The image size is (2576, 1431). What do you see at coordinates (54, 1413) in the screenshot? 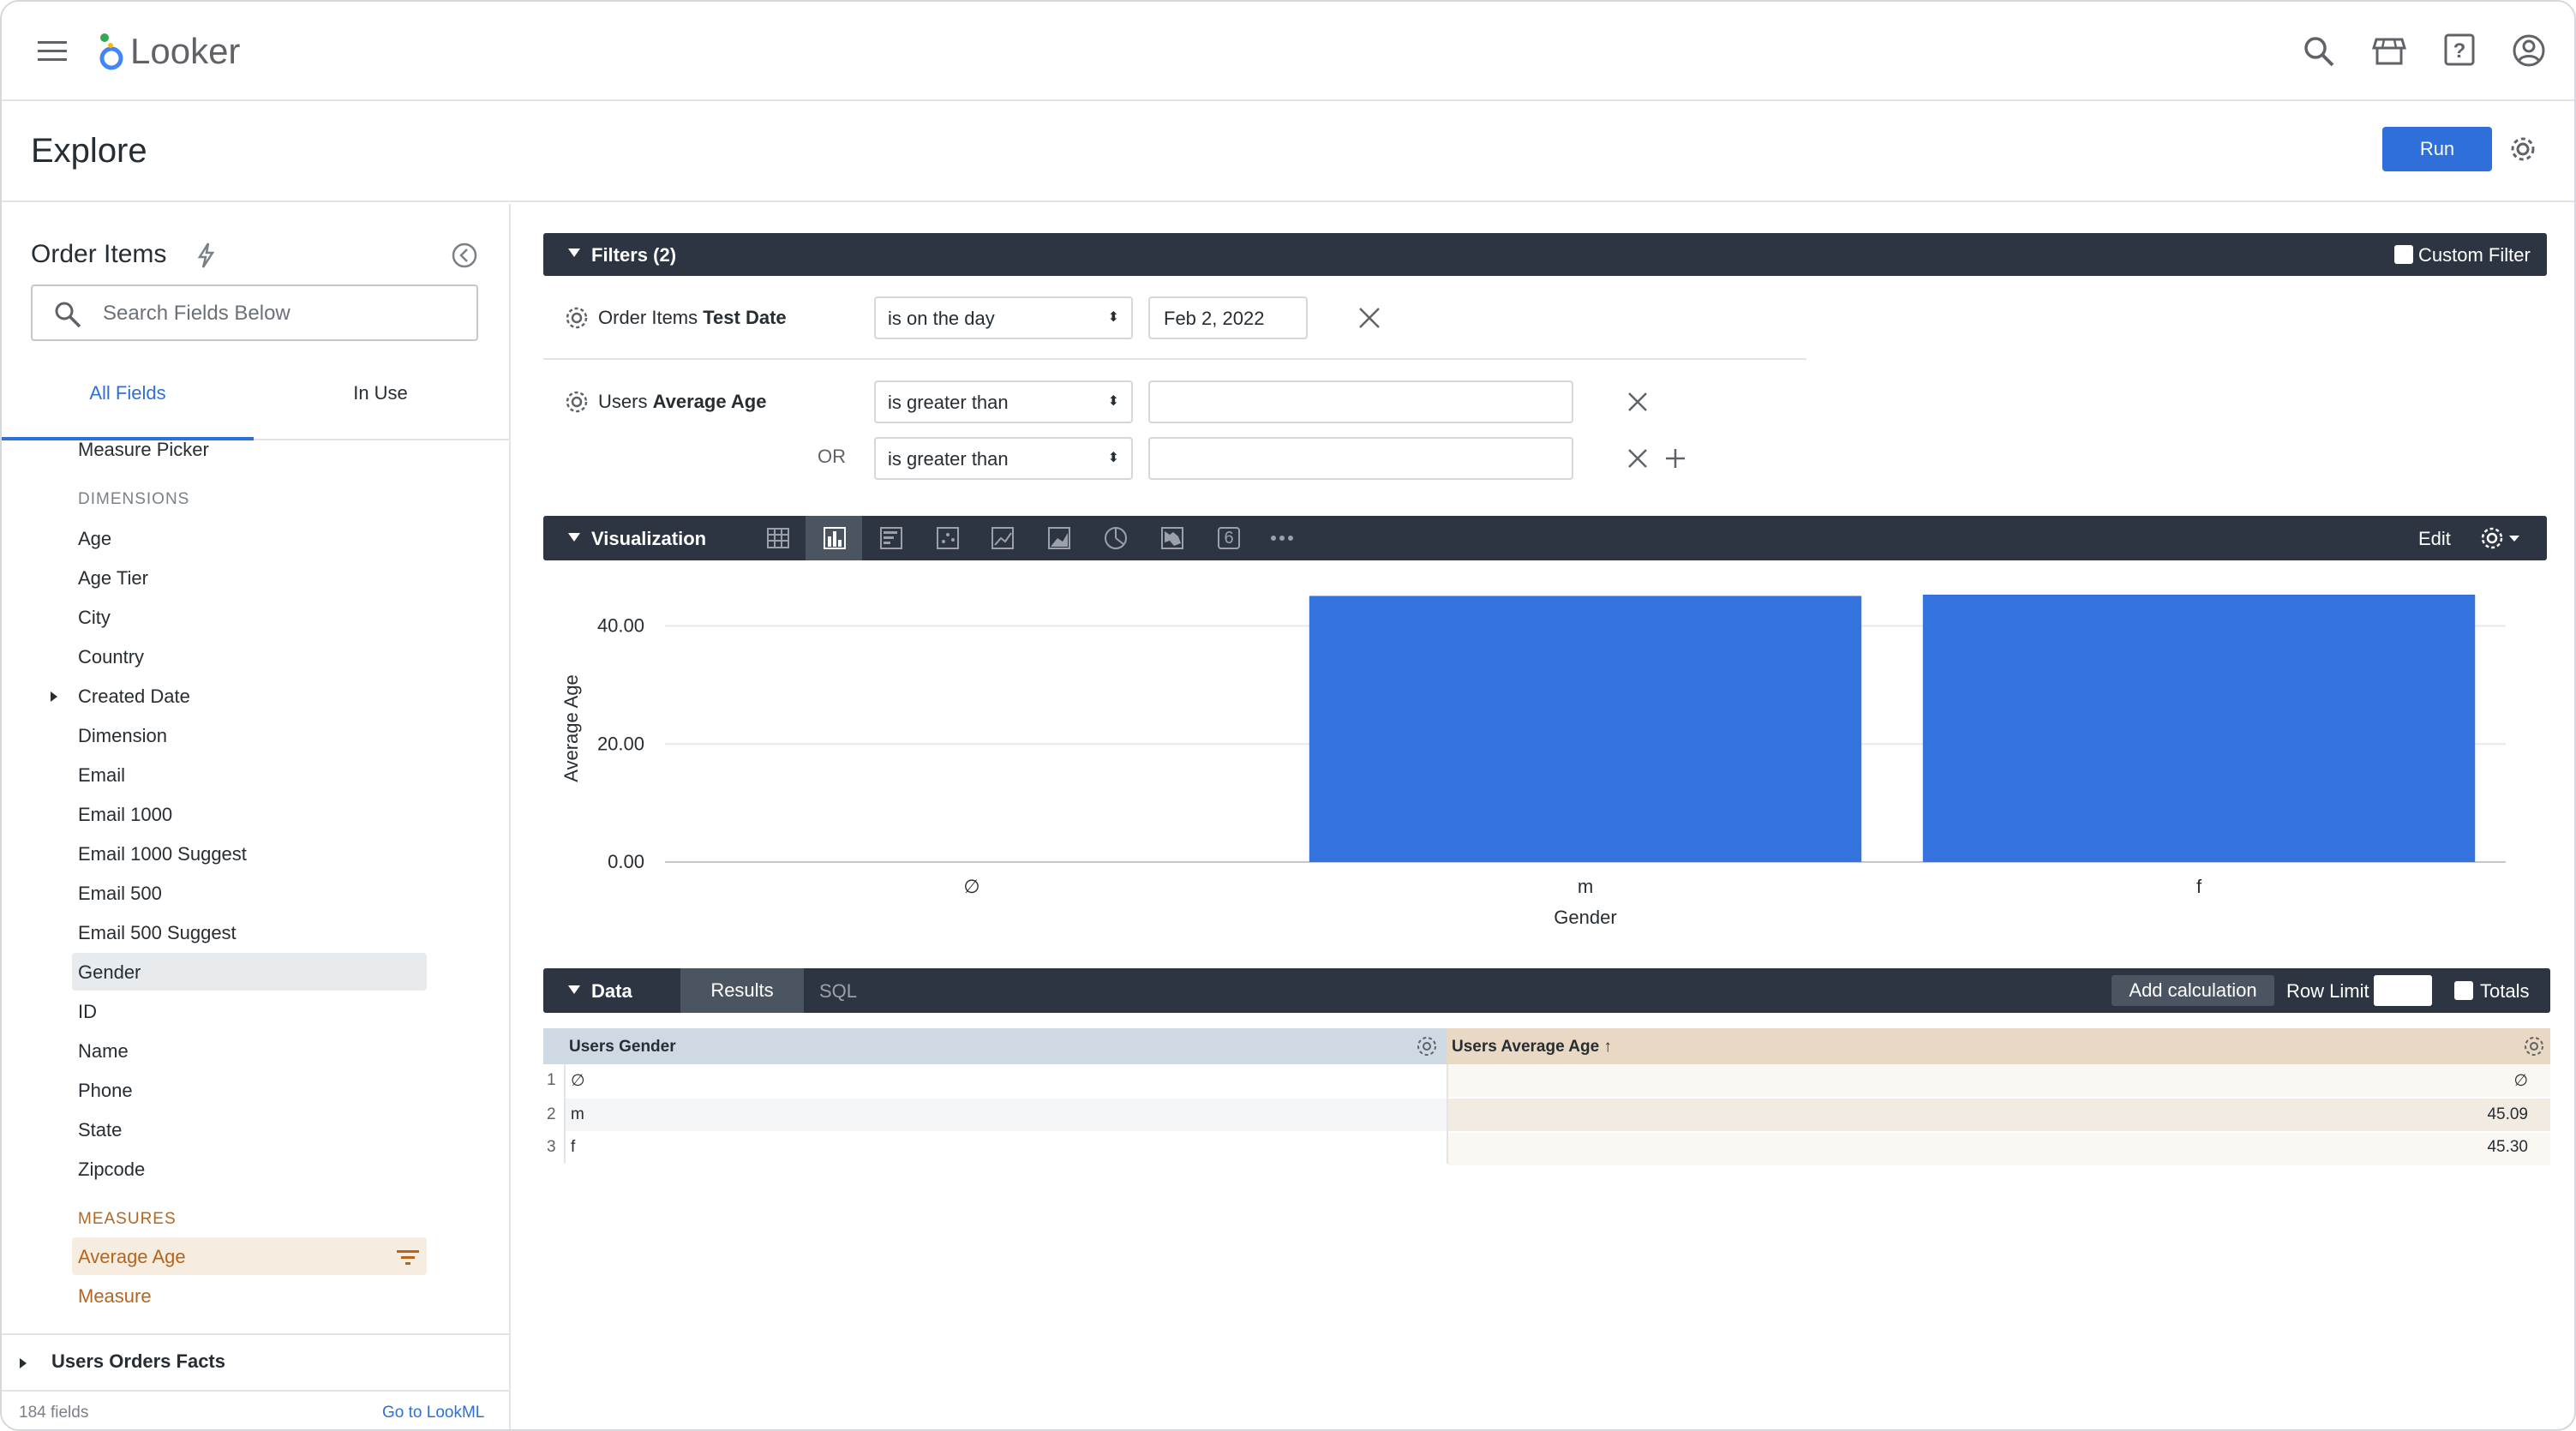
I see `field-count: 184 fields` at bounding box center [54, 1413].